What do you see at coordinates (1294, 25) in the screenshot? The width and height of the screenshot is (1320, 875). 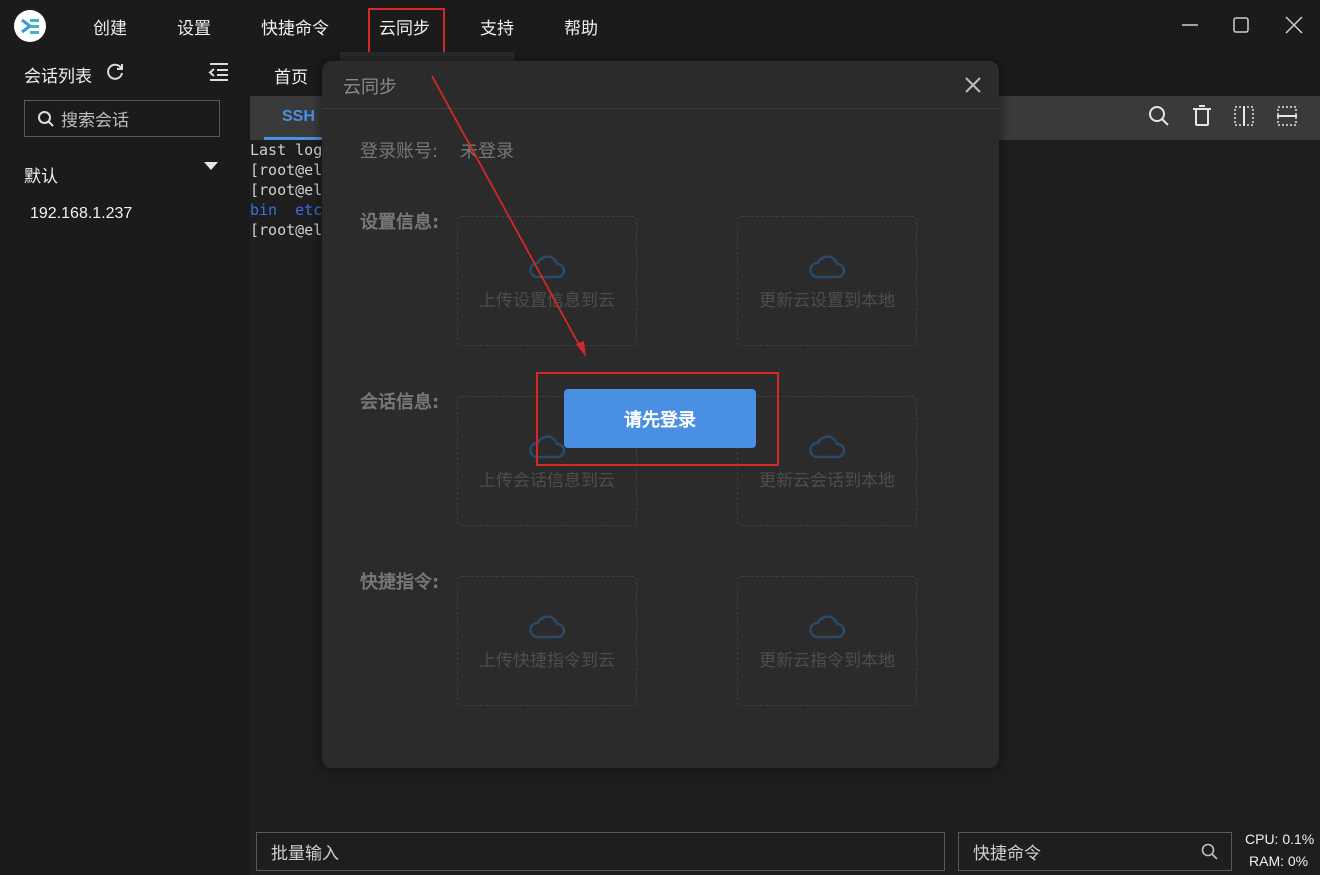 I see `close-window-icon` at bounding box center [1294, 25].